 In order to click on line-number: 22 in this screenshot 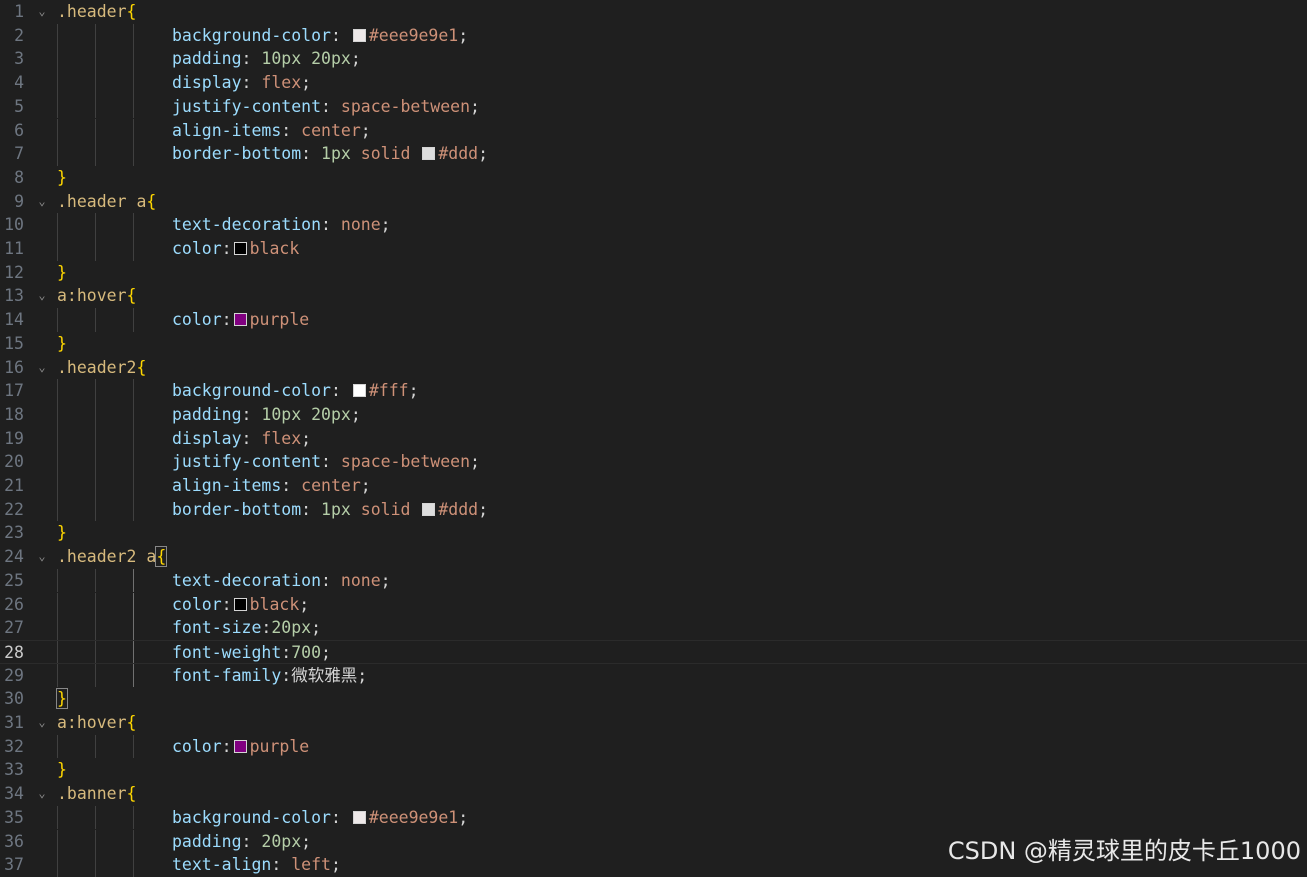, I will do `click(14, 509)`.